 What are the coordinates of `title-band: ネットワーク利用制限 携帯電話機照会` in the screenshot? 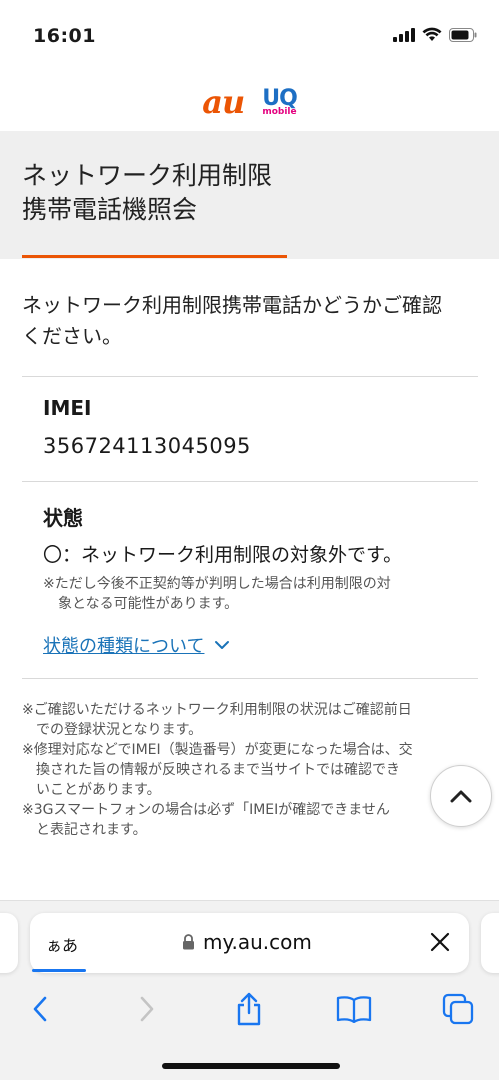 It's located at (249, 195).